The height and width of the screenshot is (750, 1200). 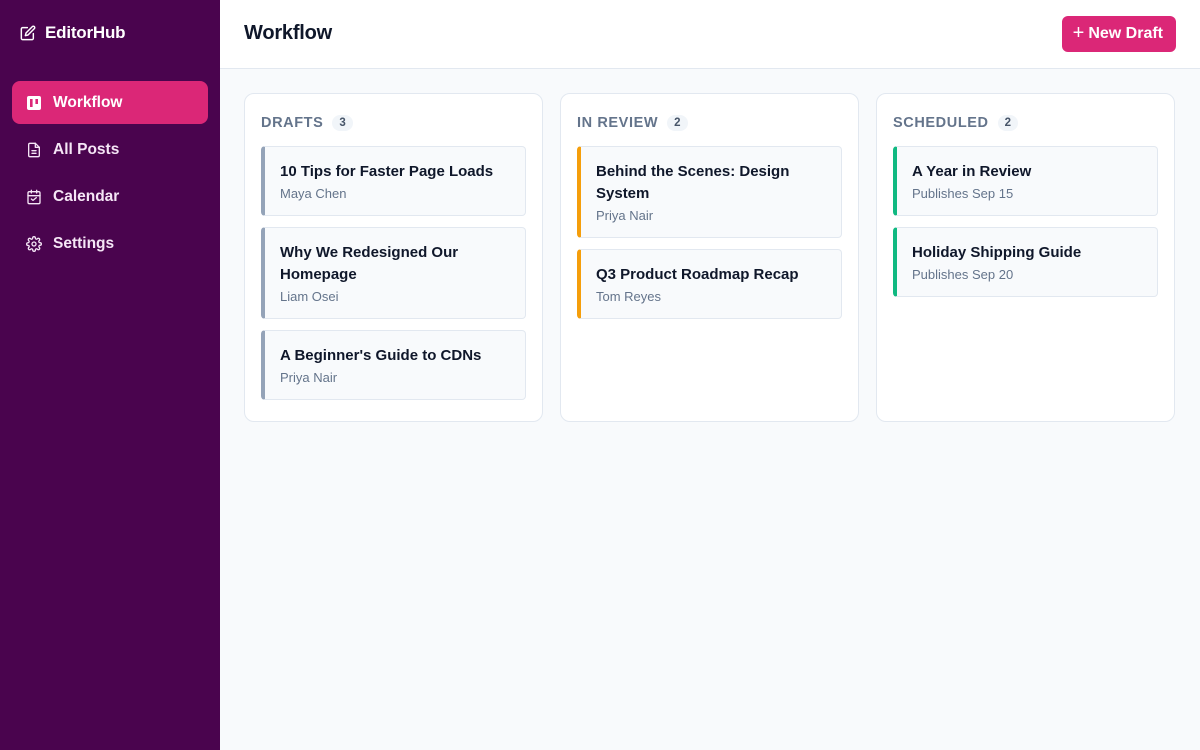 I want to click on kanban-icon, so click(x=34, y=102).